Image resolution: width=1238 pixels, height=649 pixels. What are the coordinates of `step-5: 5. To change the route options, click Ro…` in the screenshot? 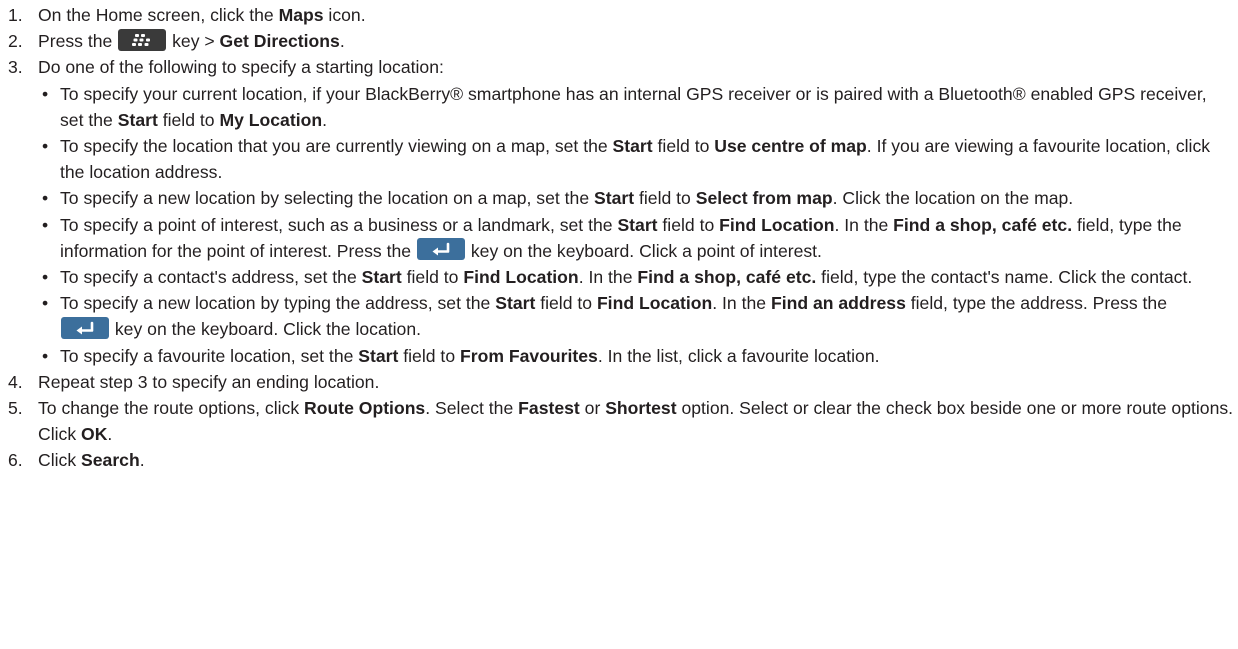 It's located at (619, 421).